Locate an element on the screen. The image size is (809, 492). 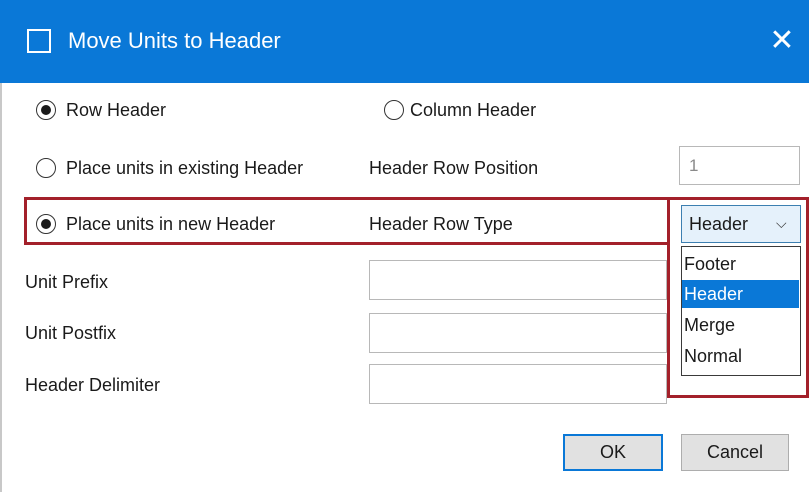
ok-button: OK is located at coordinates (613, 452).